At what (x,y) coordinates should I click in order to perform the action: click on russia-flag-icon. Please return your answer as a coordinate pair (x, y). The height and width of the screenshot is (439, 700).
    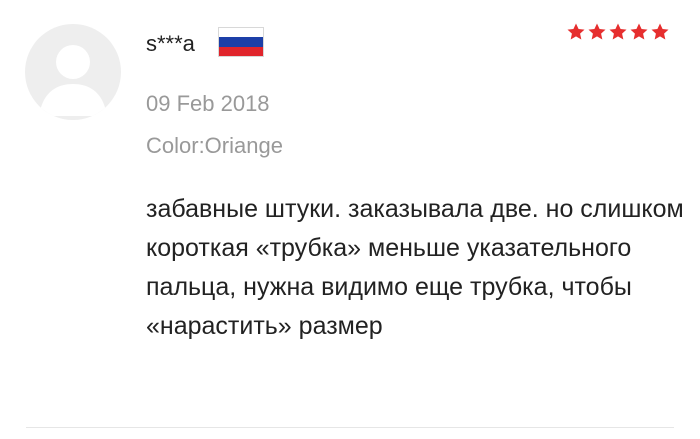
    Looking at the image, I should click on (241, 42).